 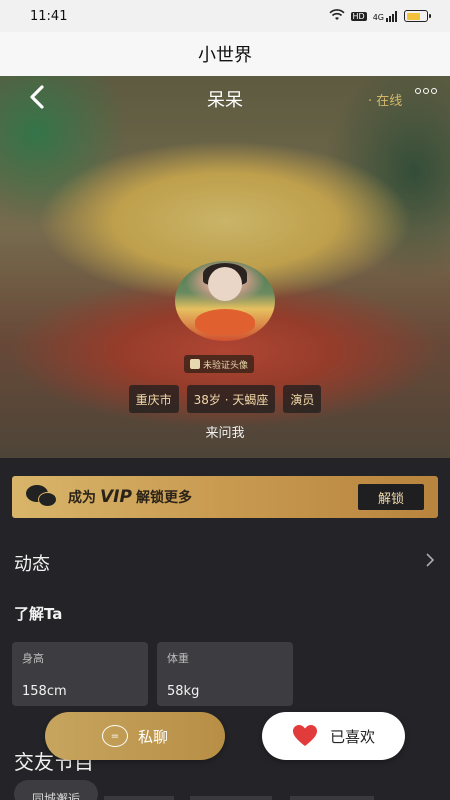 What do you see at coordinates (80, 674) in the screenshot?
I see `stat-card-height: 身高 158cm` at bounding box center [80, 674].